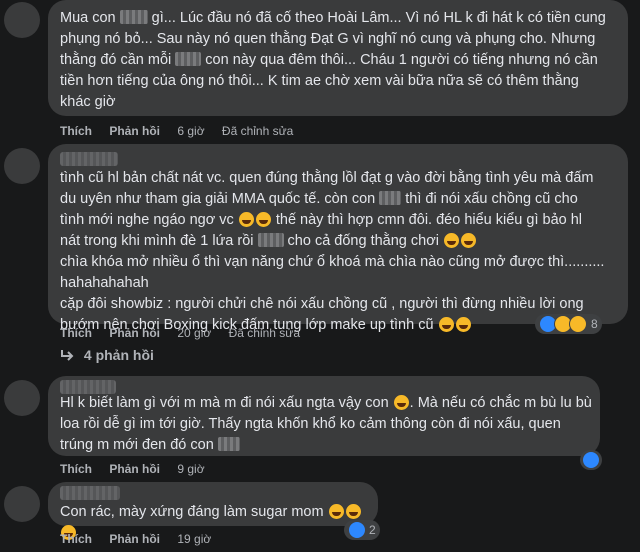 This screenshot has width=640, height=552. What do you see at coordinates (118, 355) in the screenshot?
I see `replies-count: 4 phản hồi` at bounding box center [118, 355].